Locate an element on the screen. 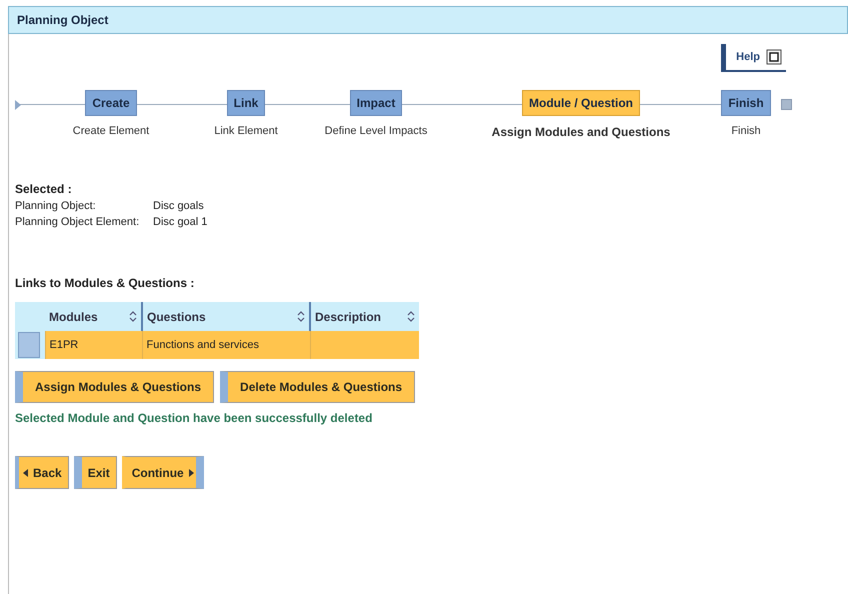 This screenshot has height=594, width=848. action-button: Assign Modules & Questions is located at coordinates (114, 387).